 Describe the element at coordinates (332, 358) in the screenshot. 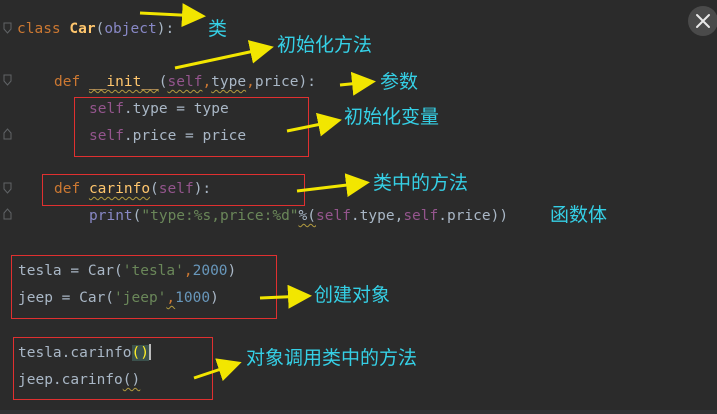

I see `annotation-object-call: 对象调用类中的方法` at that location.